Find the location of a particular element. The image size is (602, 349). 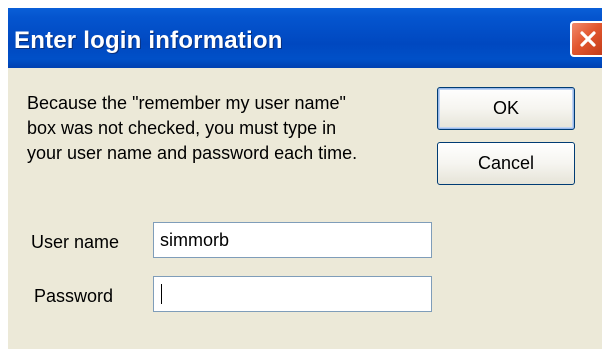

ok-button: OK is located at coordinates (506, 108).